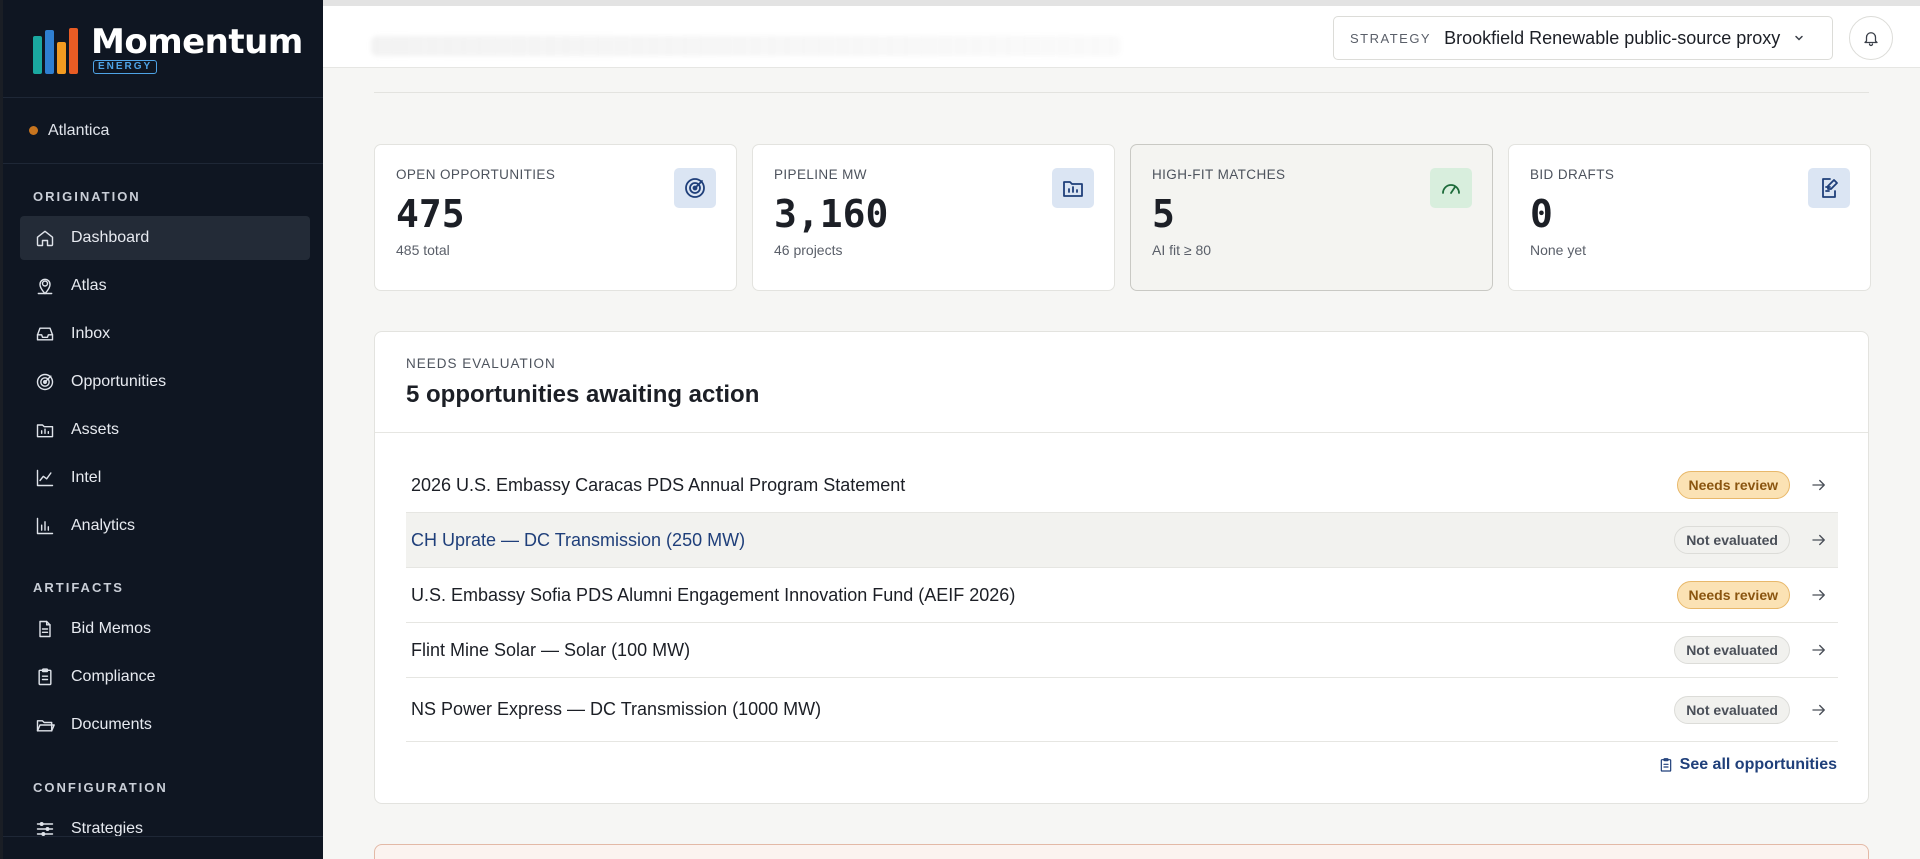  Describe the element at coordinates (111, 628) in the screenshot. I see `sidebar-item-label: Bid Memos` at that location.